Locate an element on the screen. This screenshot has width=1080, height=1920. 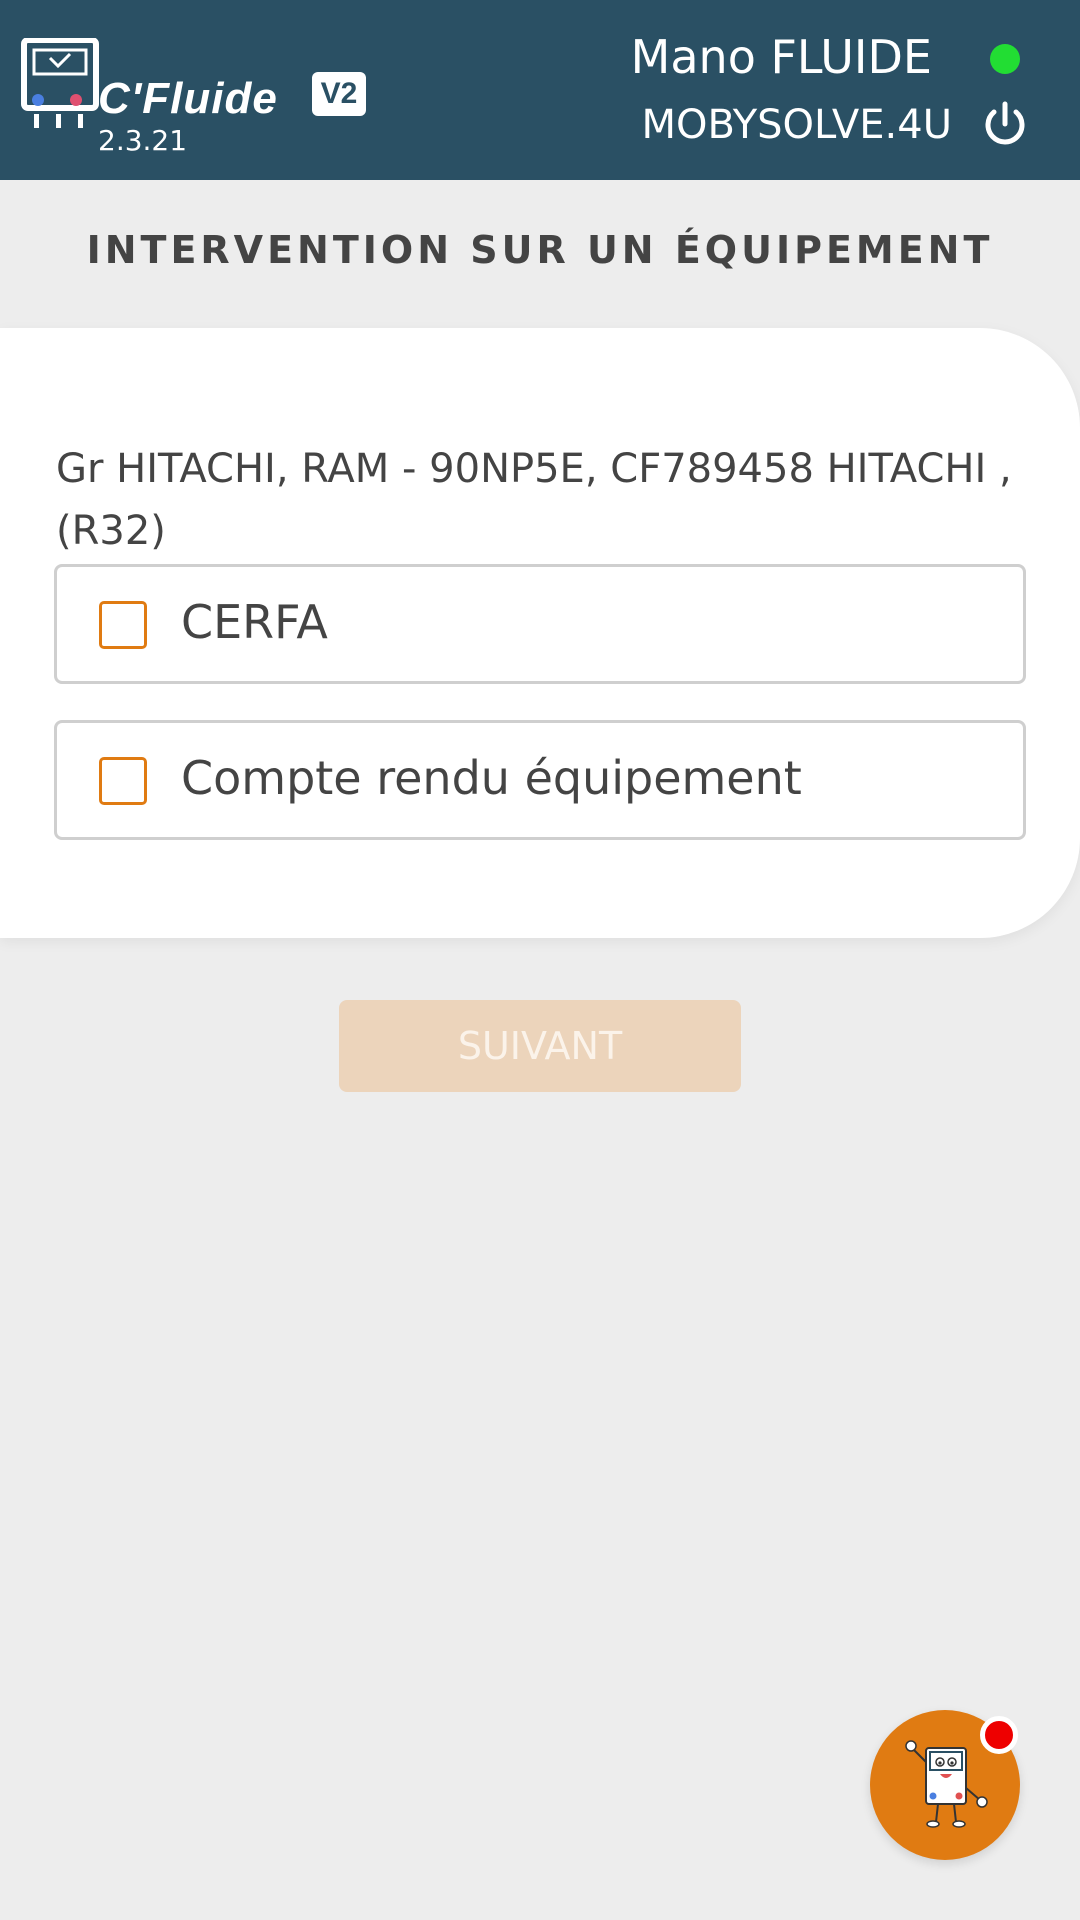
user-name: Mano FLUIDE is located at coordinates (781, 57).